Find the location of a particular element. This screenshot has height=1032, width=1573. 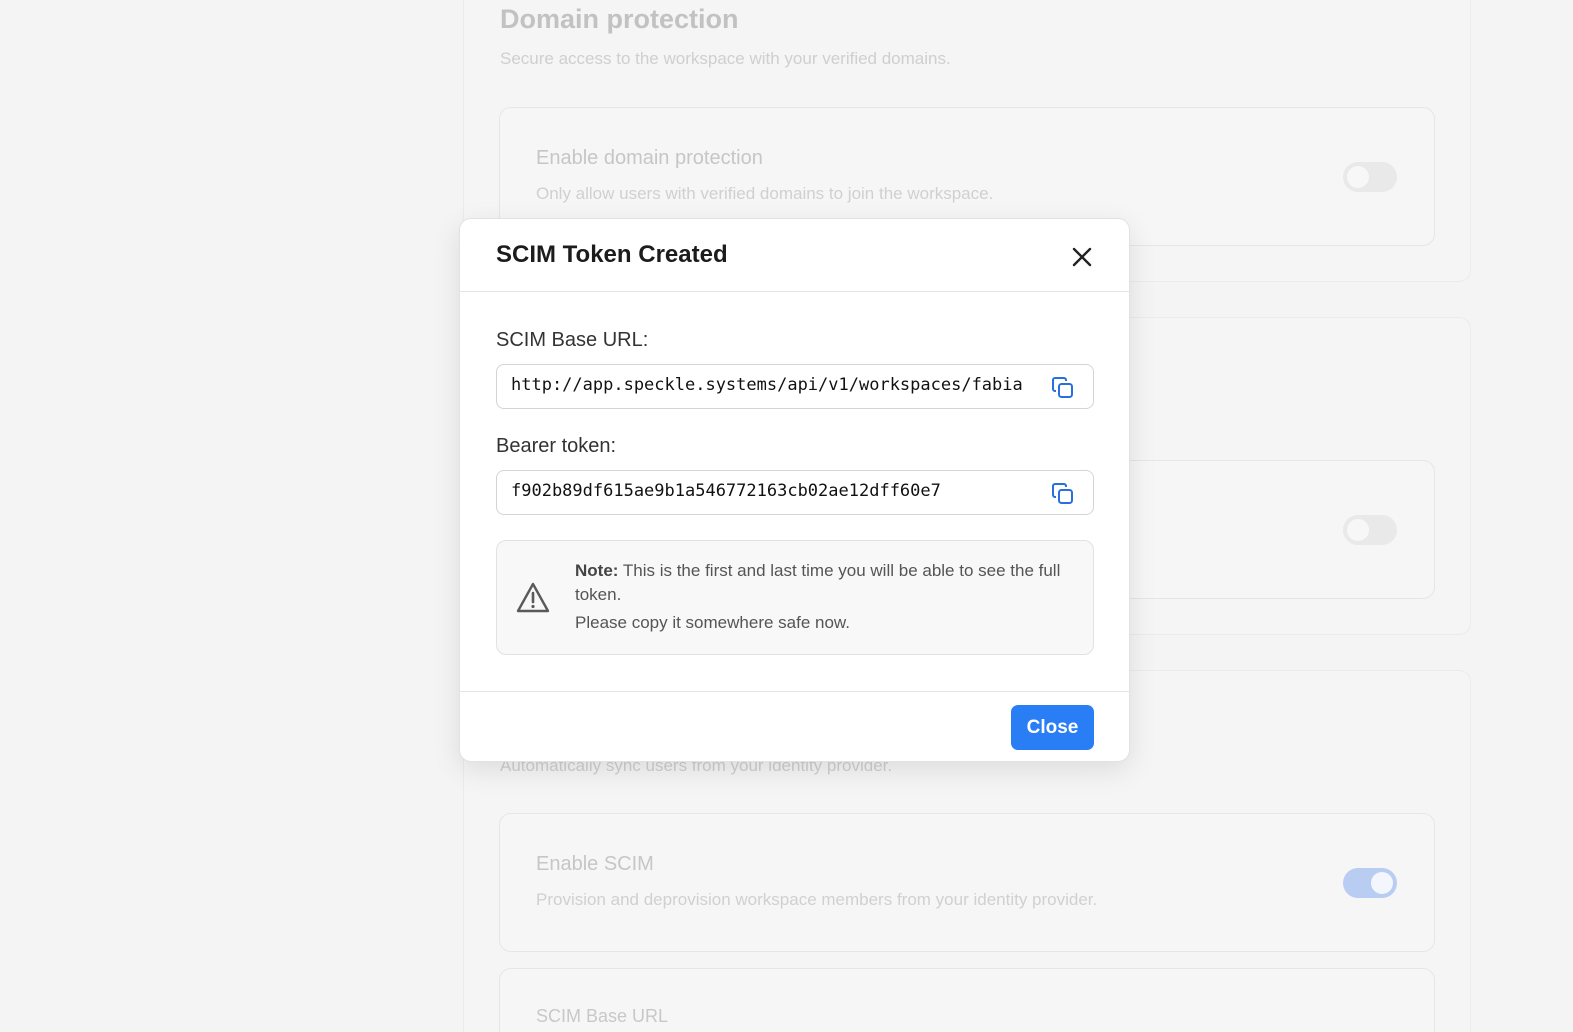

dialog-footer: Close is located at coordinates (794, 727).